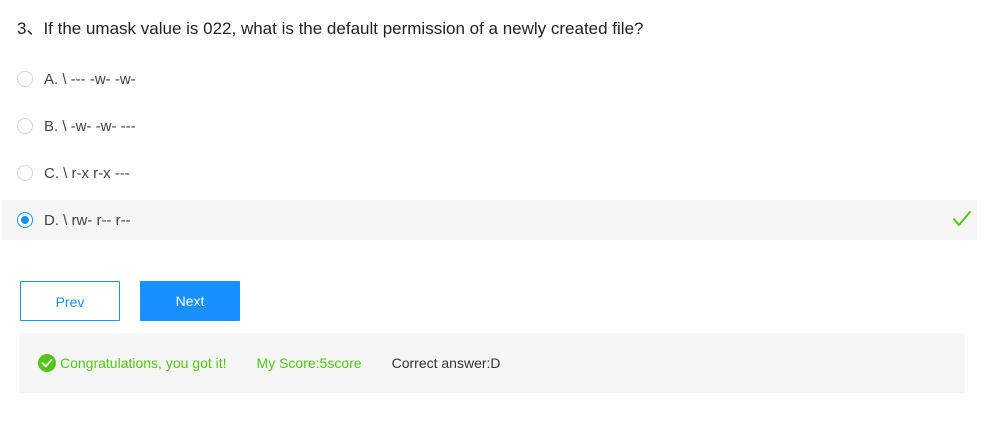 This screenshot has width=998, height=425. I want to click on option-c-label: C. \ r-x r-x ---, so click(87, 173).